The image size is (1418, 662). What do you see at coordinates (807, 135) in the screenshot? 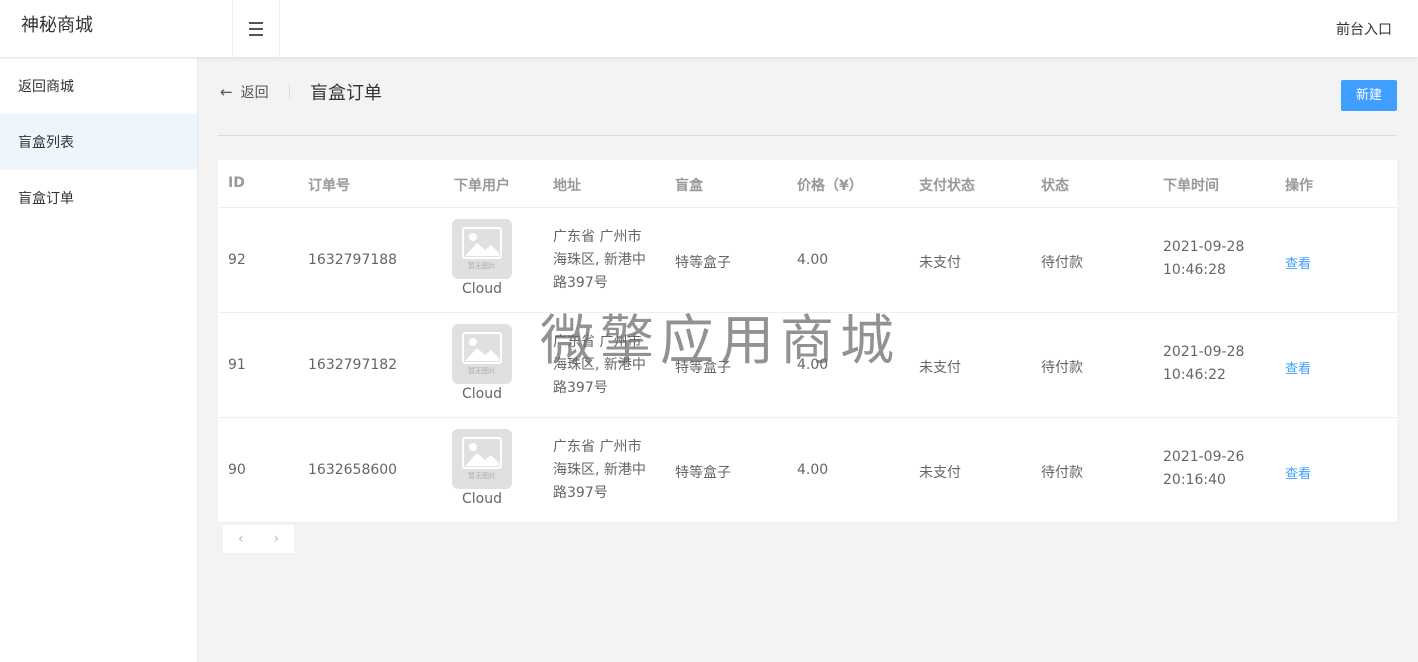
I see `header-separator` at bounding box center [807, 135].